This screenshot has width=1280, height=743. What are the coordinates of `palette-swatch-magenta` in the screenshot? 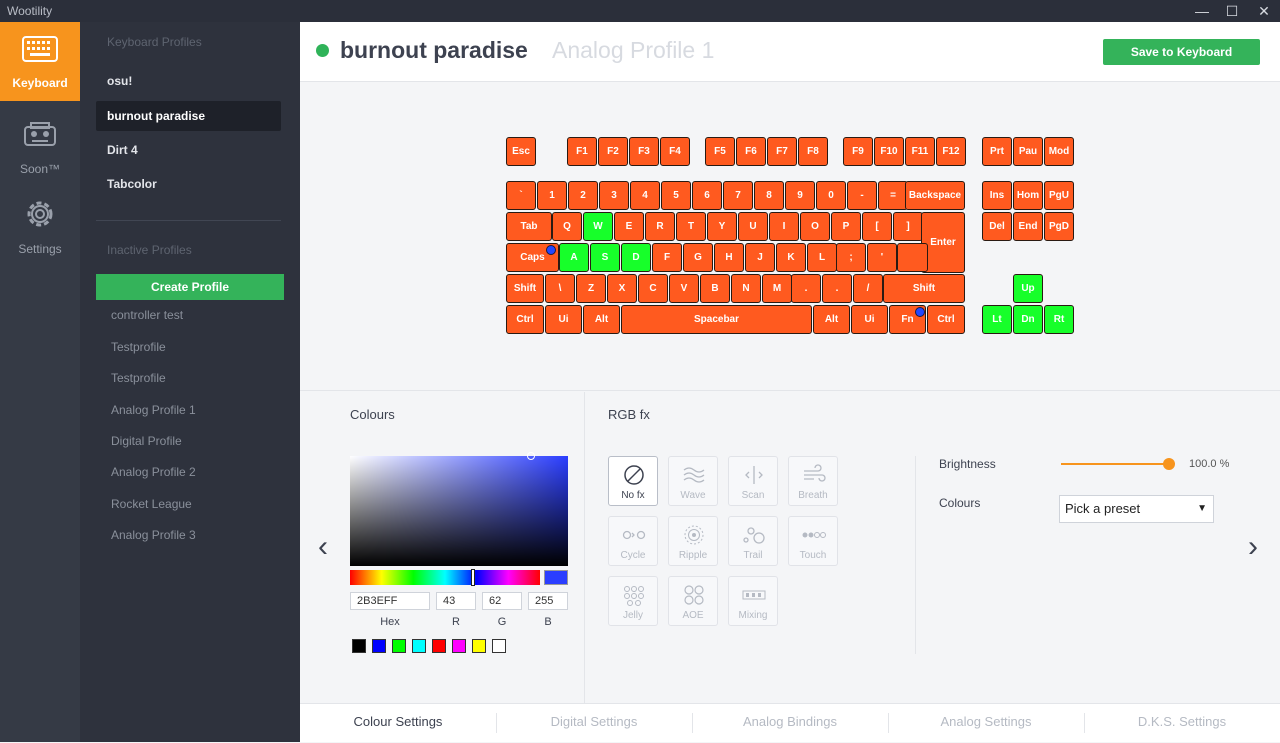 It's located at (459, 646).